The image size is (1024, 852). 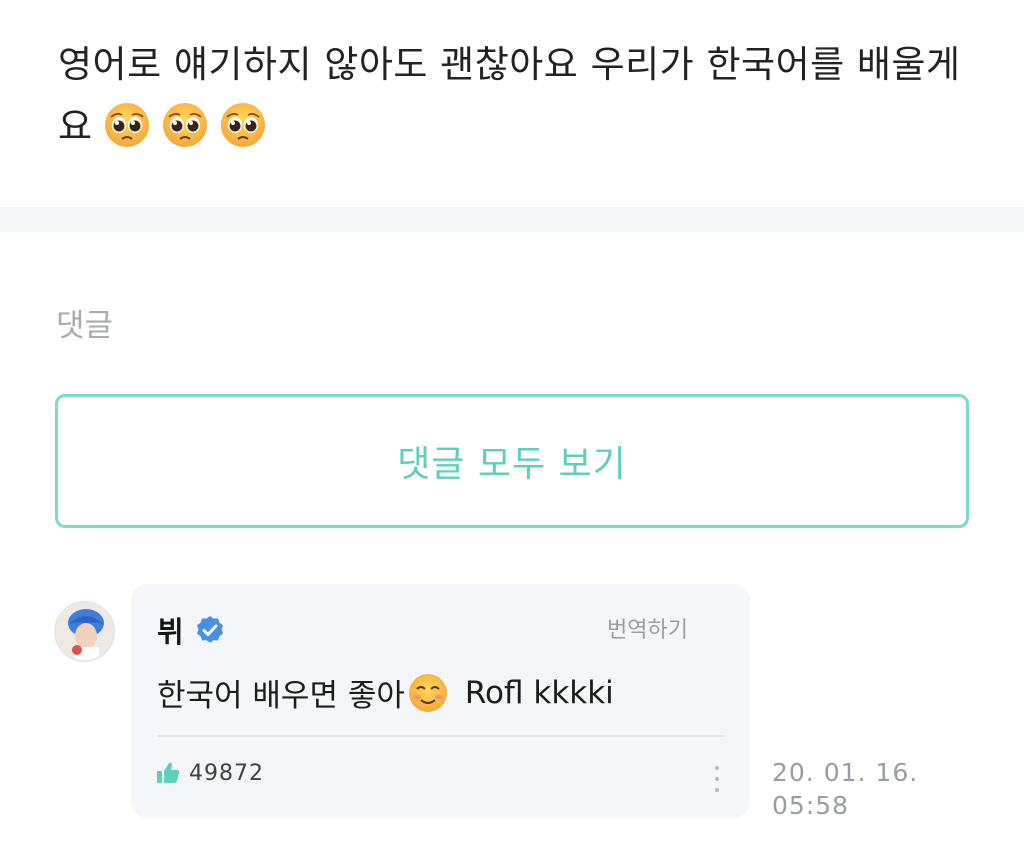 What do you see at coordinates (226, 773) in the screenshot?
I see `like-count: 49872` at bounding box center [226, 773].